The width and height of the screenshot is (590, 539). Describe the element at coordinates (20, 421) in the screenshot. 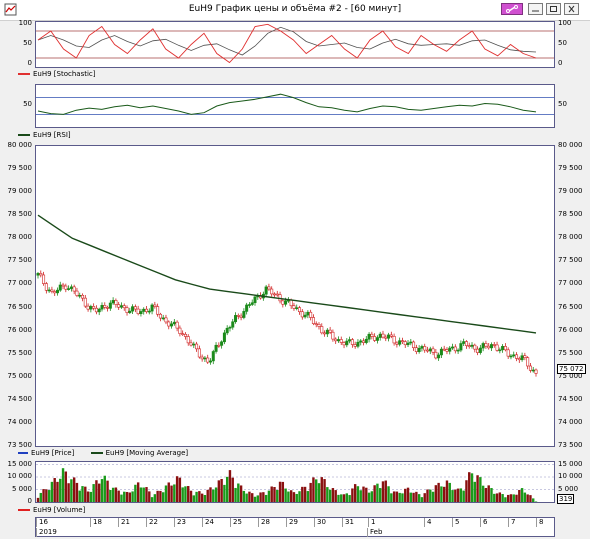

I see `price-axis-left-label: 74 000` at that location.